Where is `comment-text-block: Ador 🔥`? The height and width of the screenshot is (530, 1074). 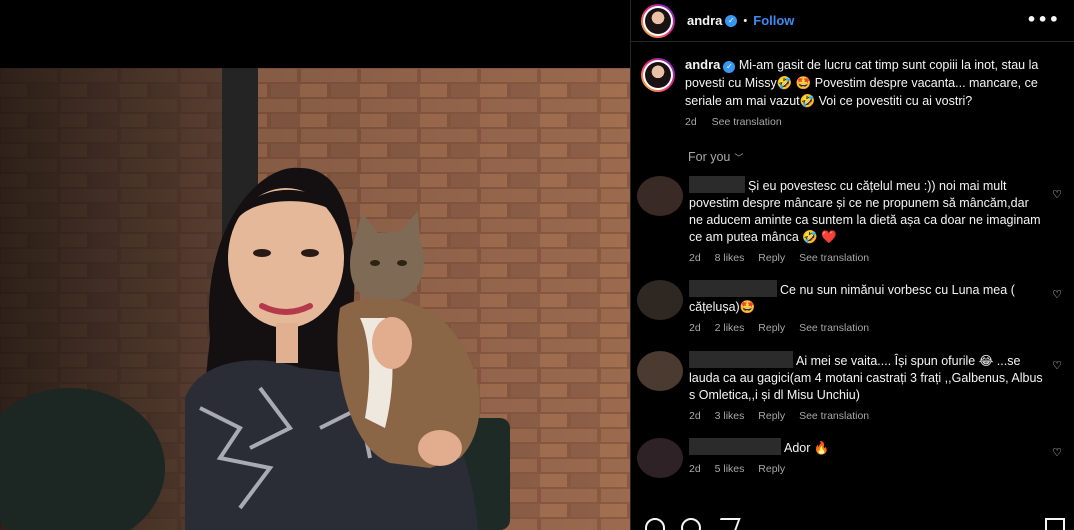 comment-text-block: Ador 🔥 is located at coordinates (867, 447).